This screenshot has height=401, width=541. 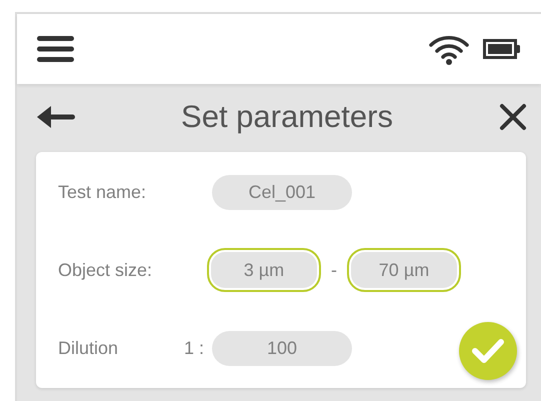 What do you see at coordinates (55, 49) in the screenshot?
I see `menu-icon` at bounding box center [55, 49].